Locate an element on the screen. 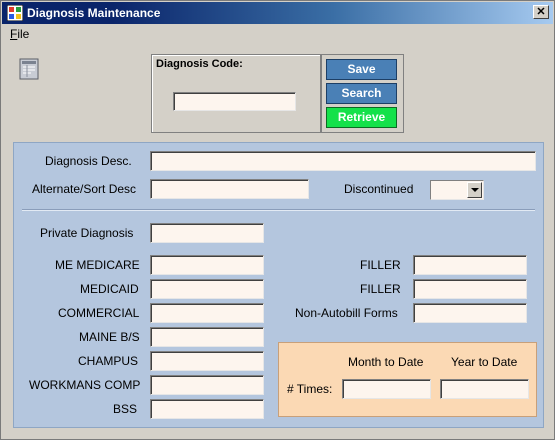  private-diagnosis-label: Private Diagnosis is located at coordinates (87, 233).